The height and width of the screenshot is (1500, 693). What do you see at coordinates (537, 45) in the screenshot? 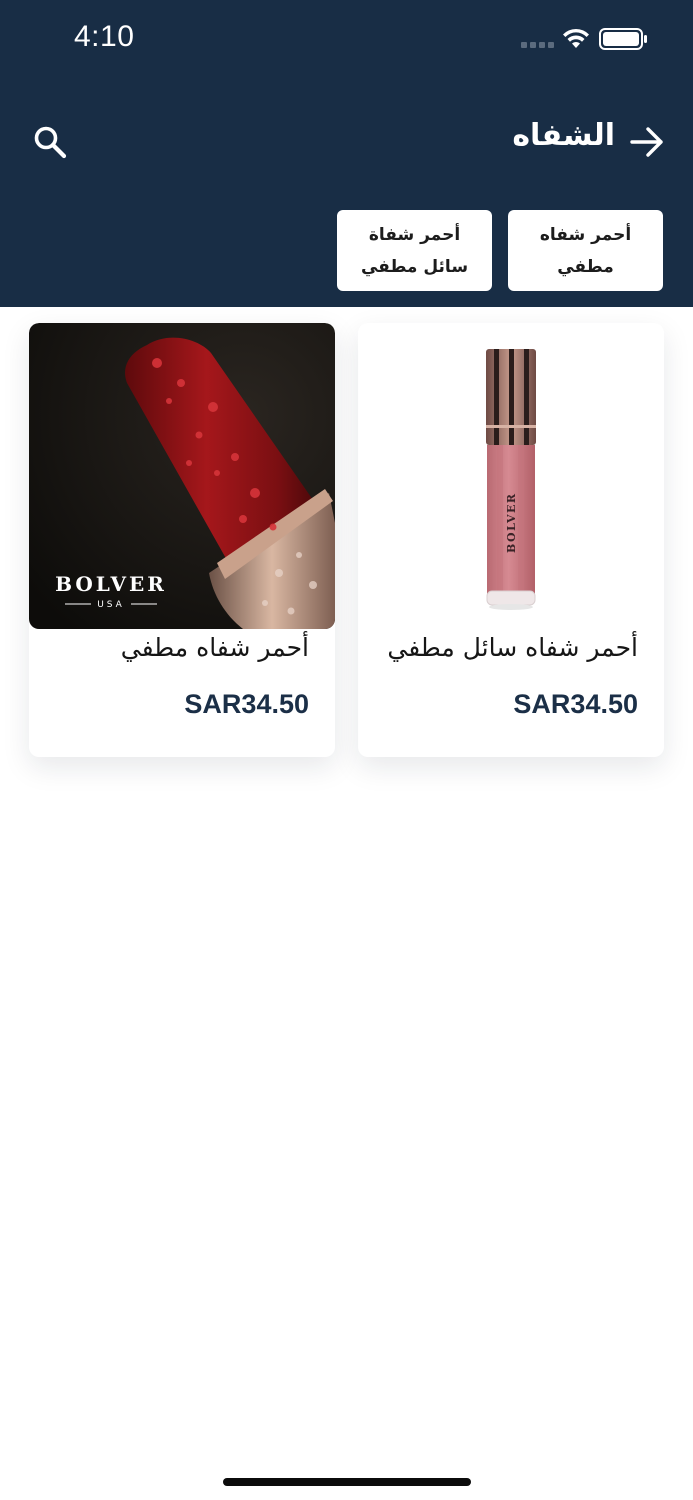
I see `cellular-signal-icon` at bounding box center [537, 45].